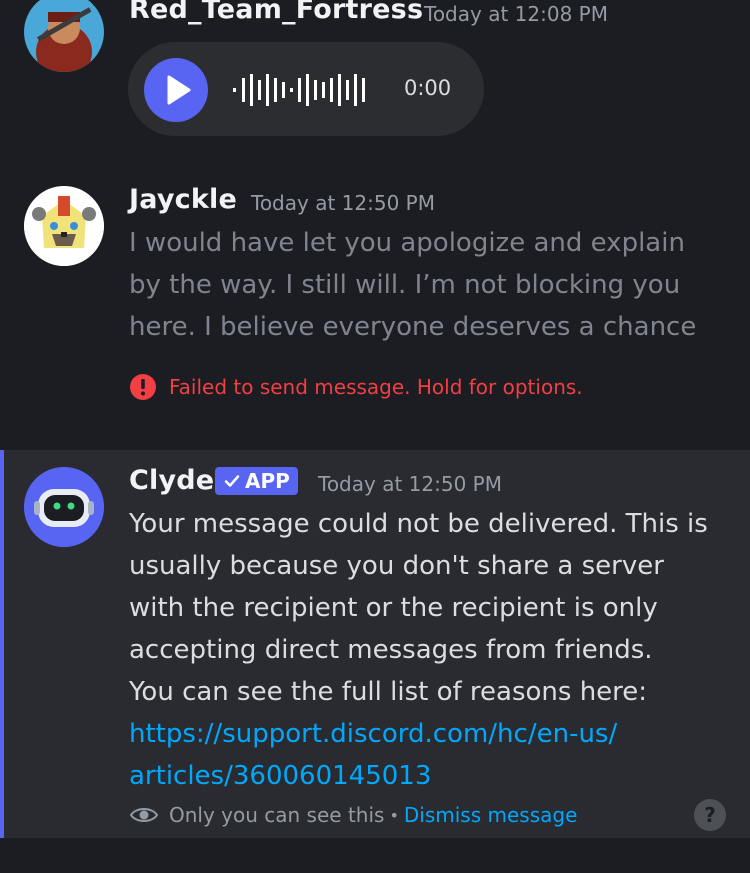  Describe the element at coordinates (391, 650) in the screenshot. I see `message-line: accepting direct messages from friends.` at that location.